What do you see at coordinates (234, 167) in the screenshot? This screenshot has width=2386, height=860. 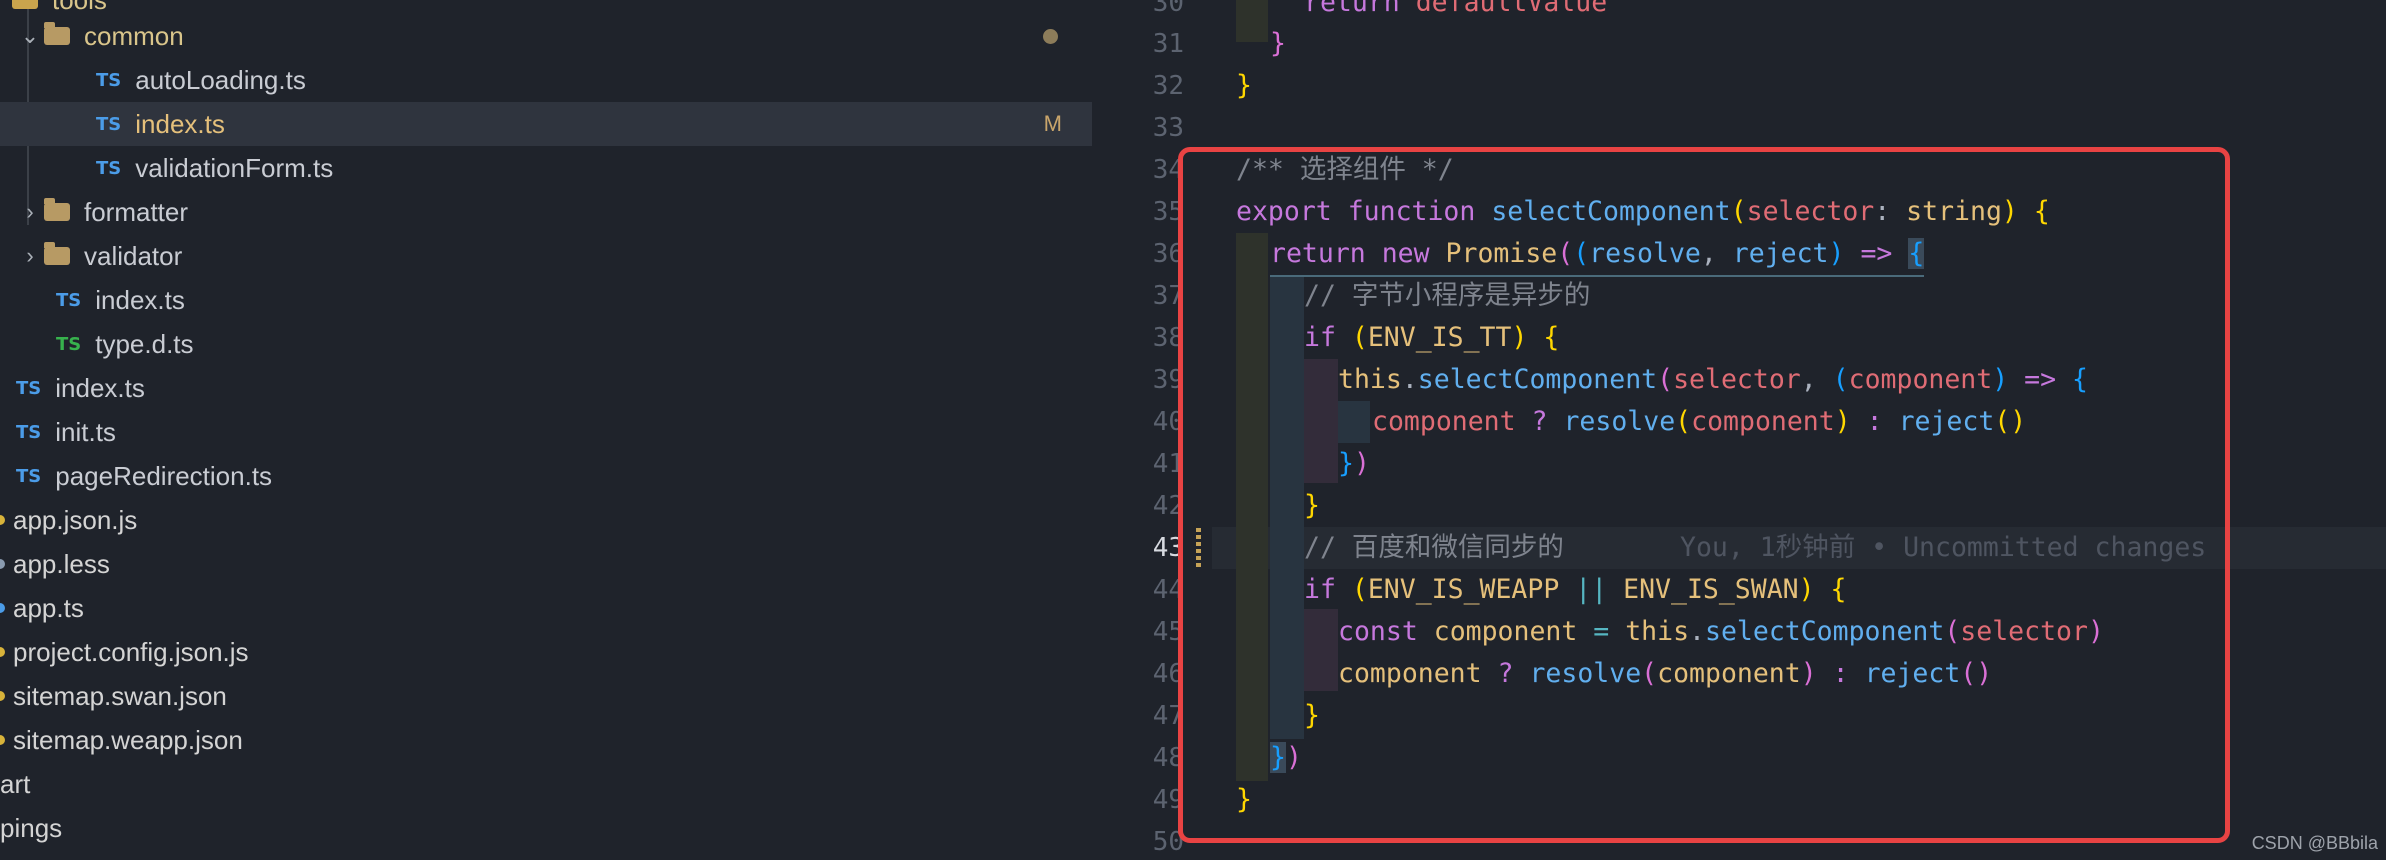 I see `tree-label: validationForm.ts` at bounding box center [234, 167].